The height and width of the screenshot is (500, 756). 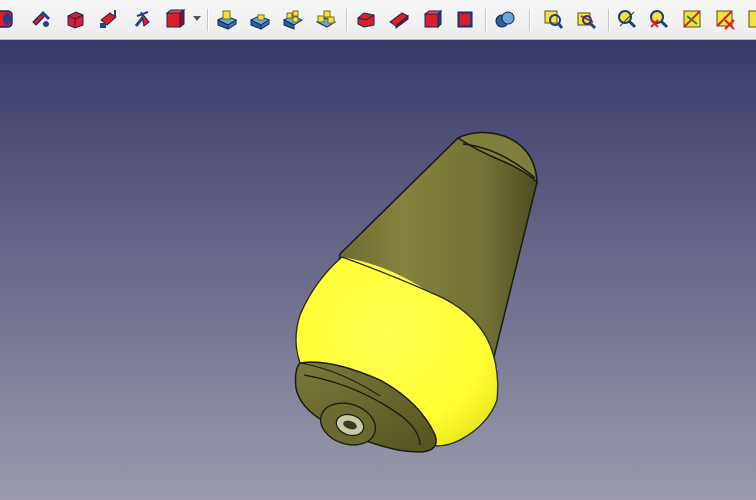 I want to click on measure-angular-icon, so click(x=659, y=19).